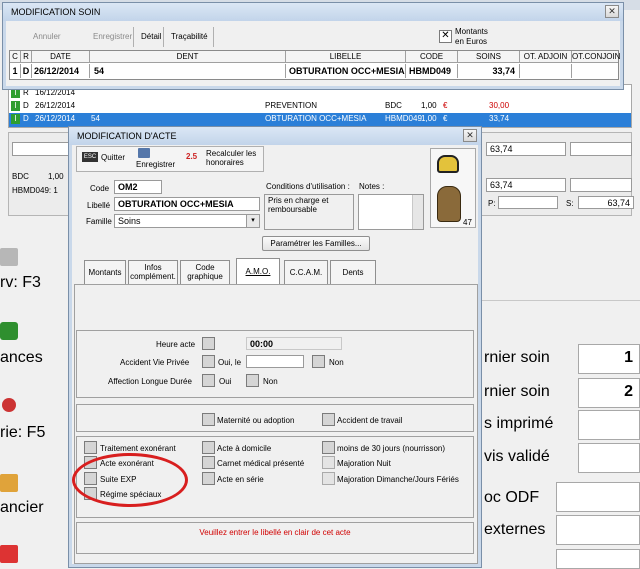  I want to click on majoration-dimanche-checkbox, so click(328, 478).